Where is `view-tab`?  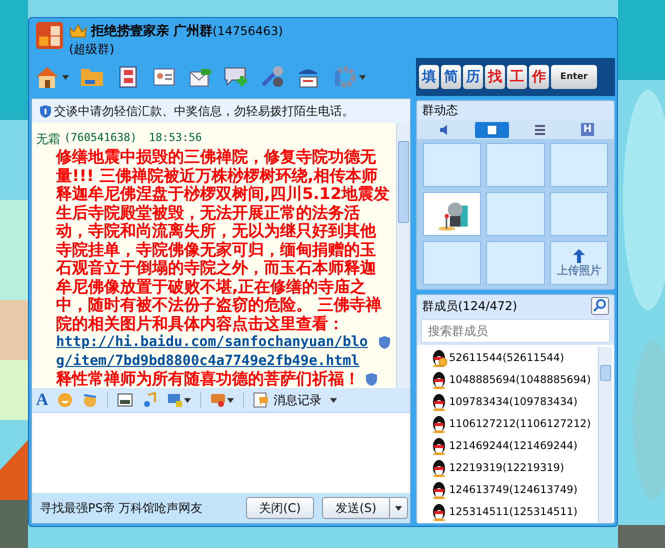
view-tab is located at coordinates (491, 130).